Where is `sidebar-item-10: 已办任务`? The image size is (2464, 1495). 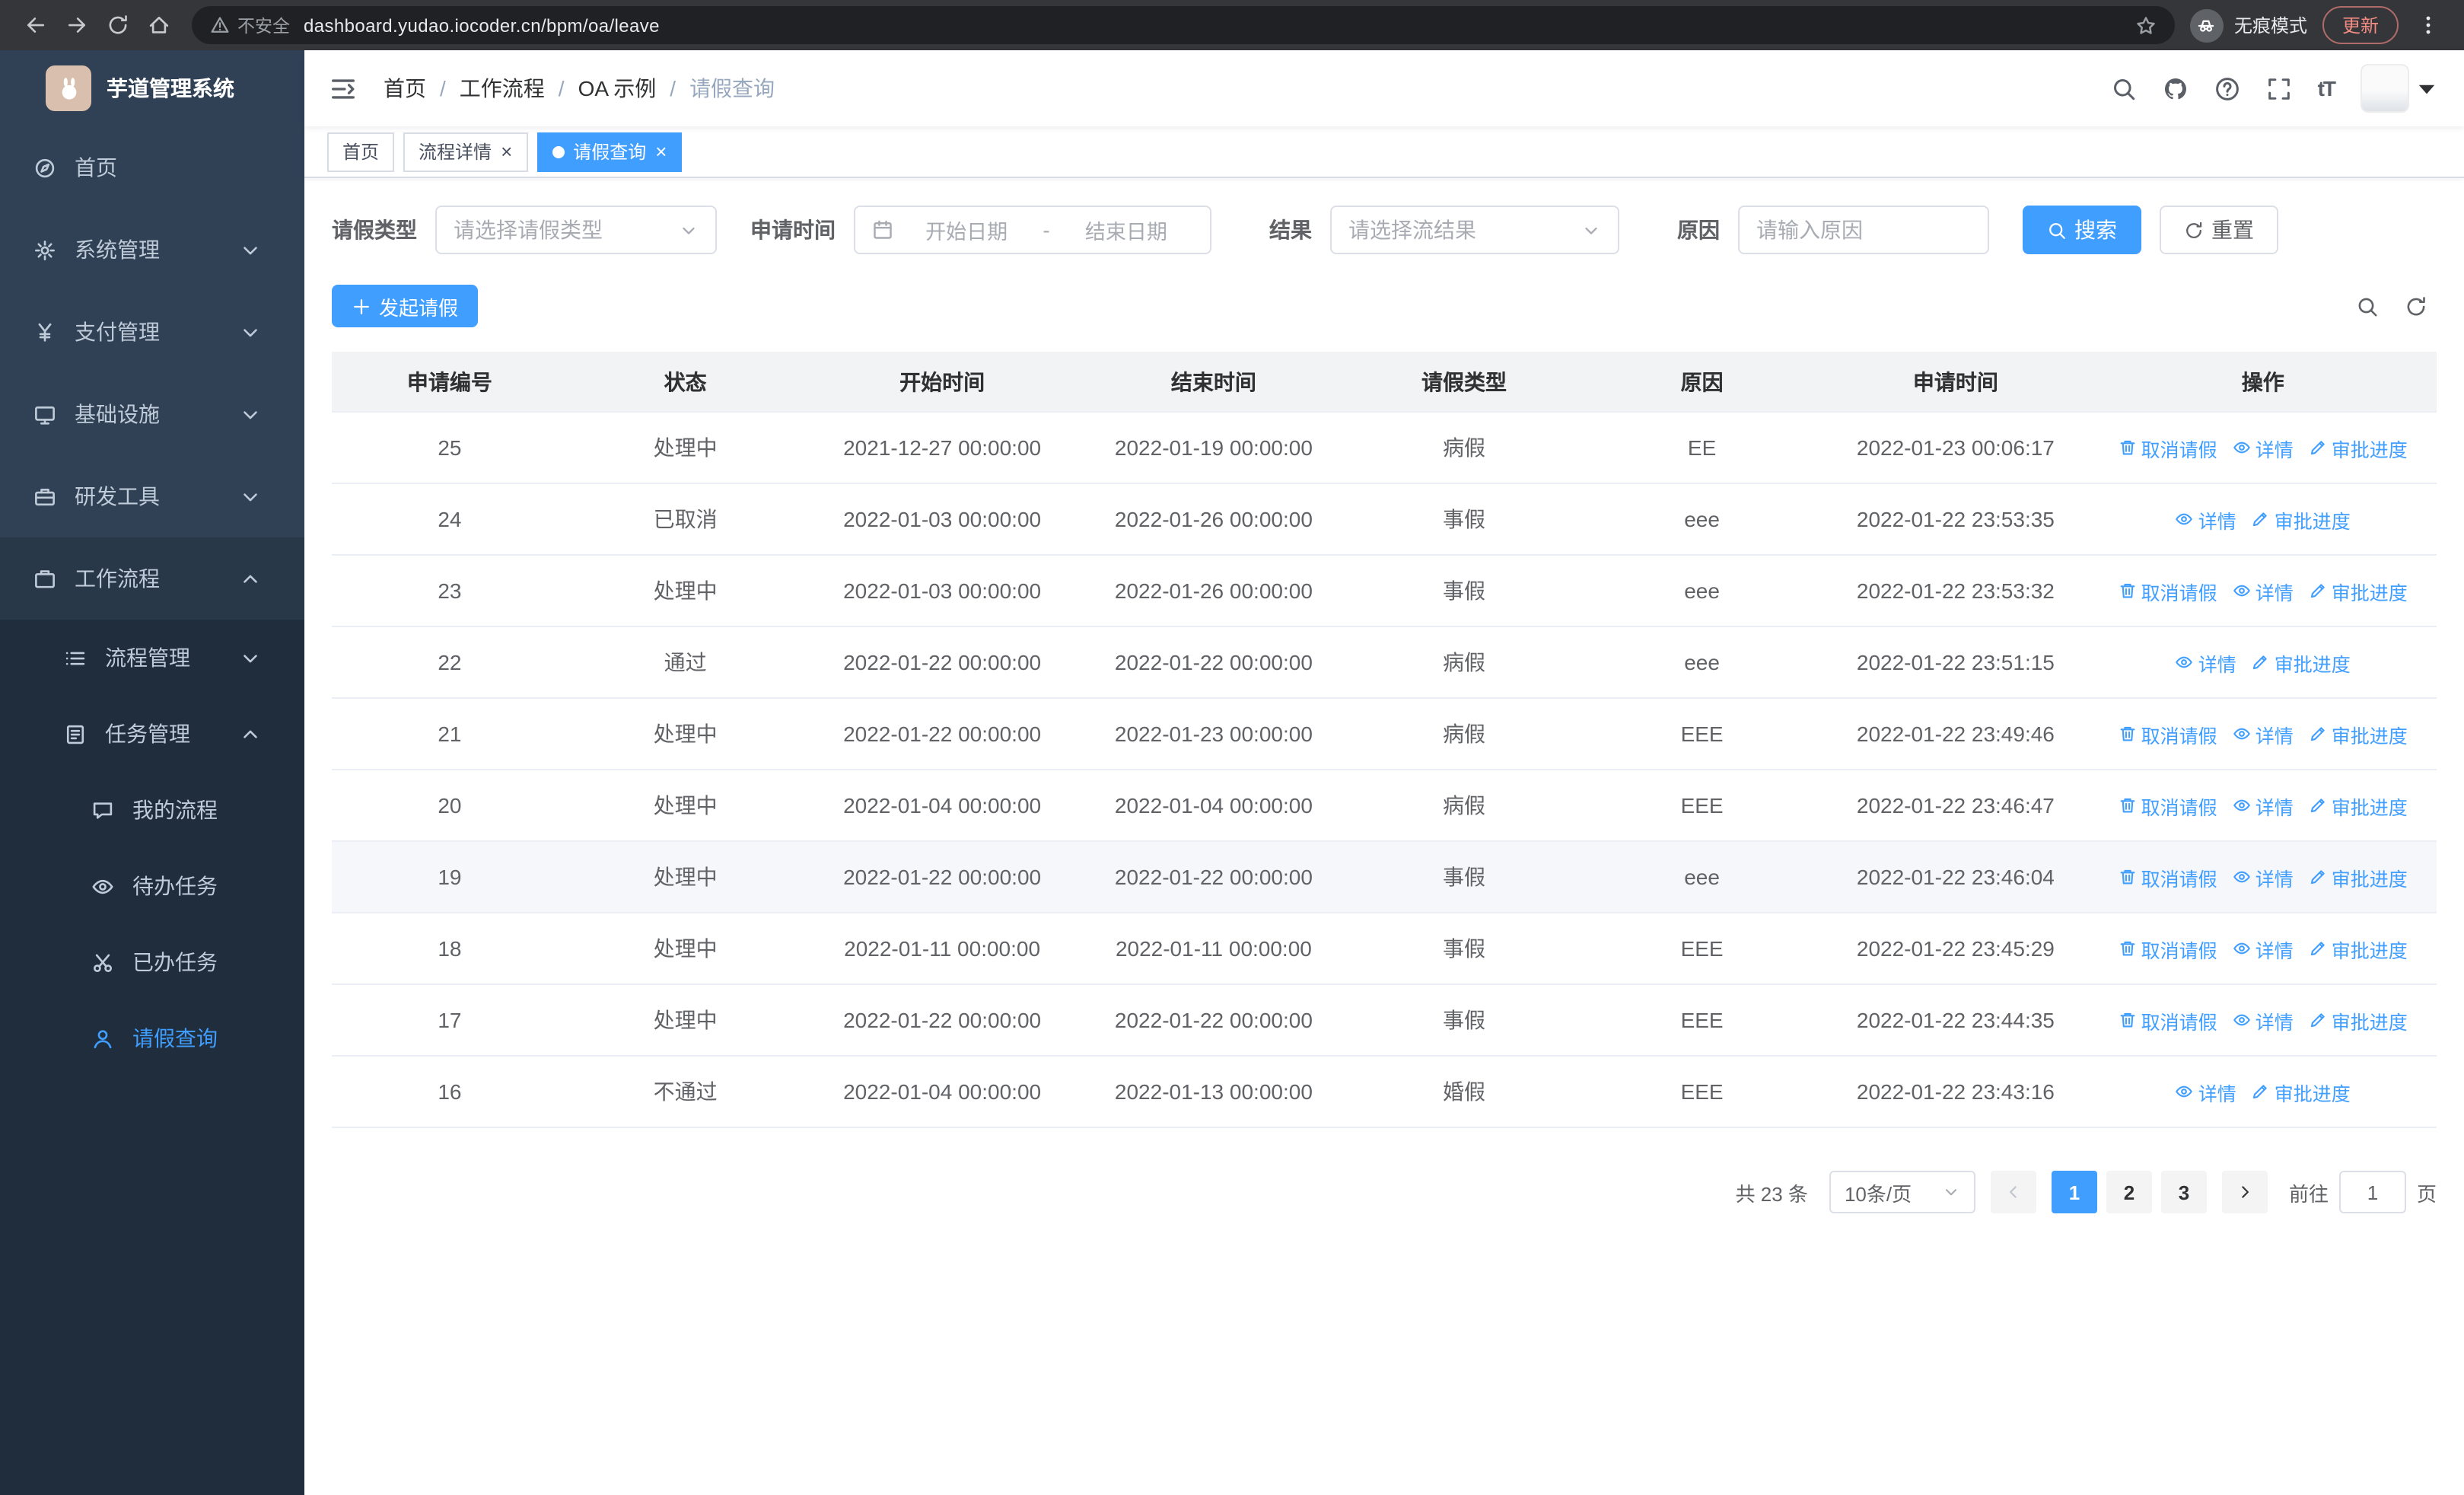
sidebar-item-10: 已办任务 is located at coordinates (152, 962).